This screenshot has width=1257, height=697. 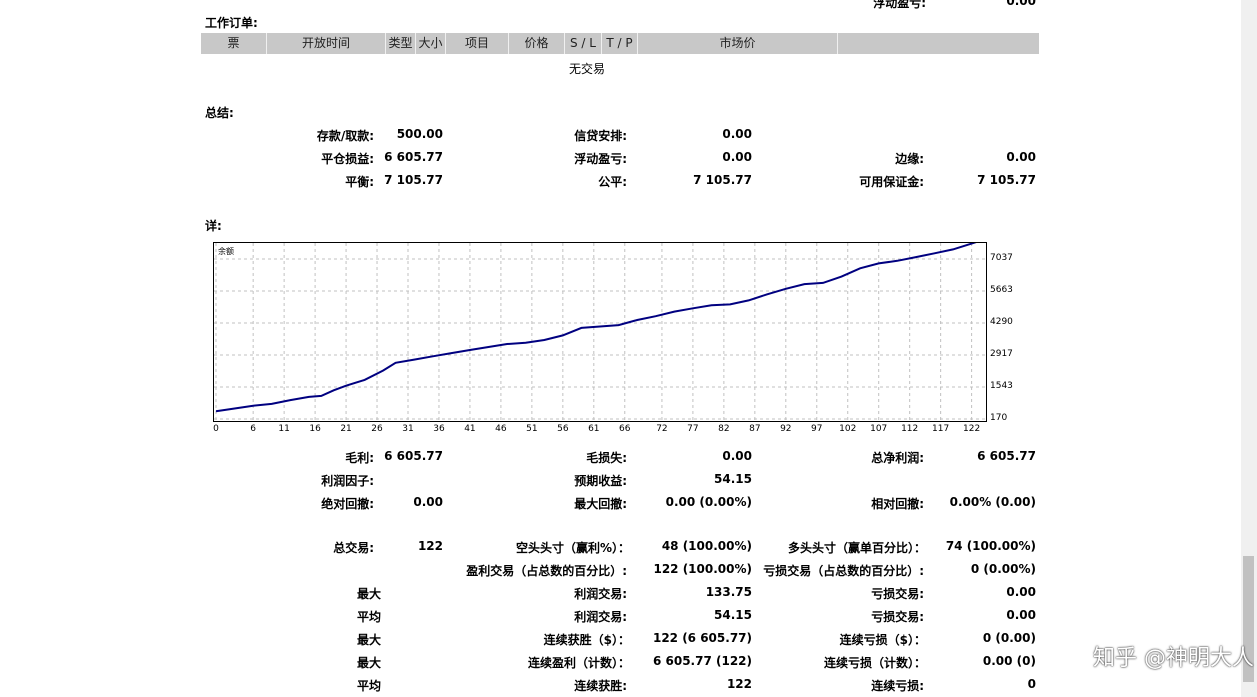 I want to click on col-price: 价格, so click(x=537, y=43).